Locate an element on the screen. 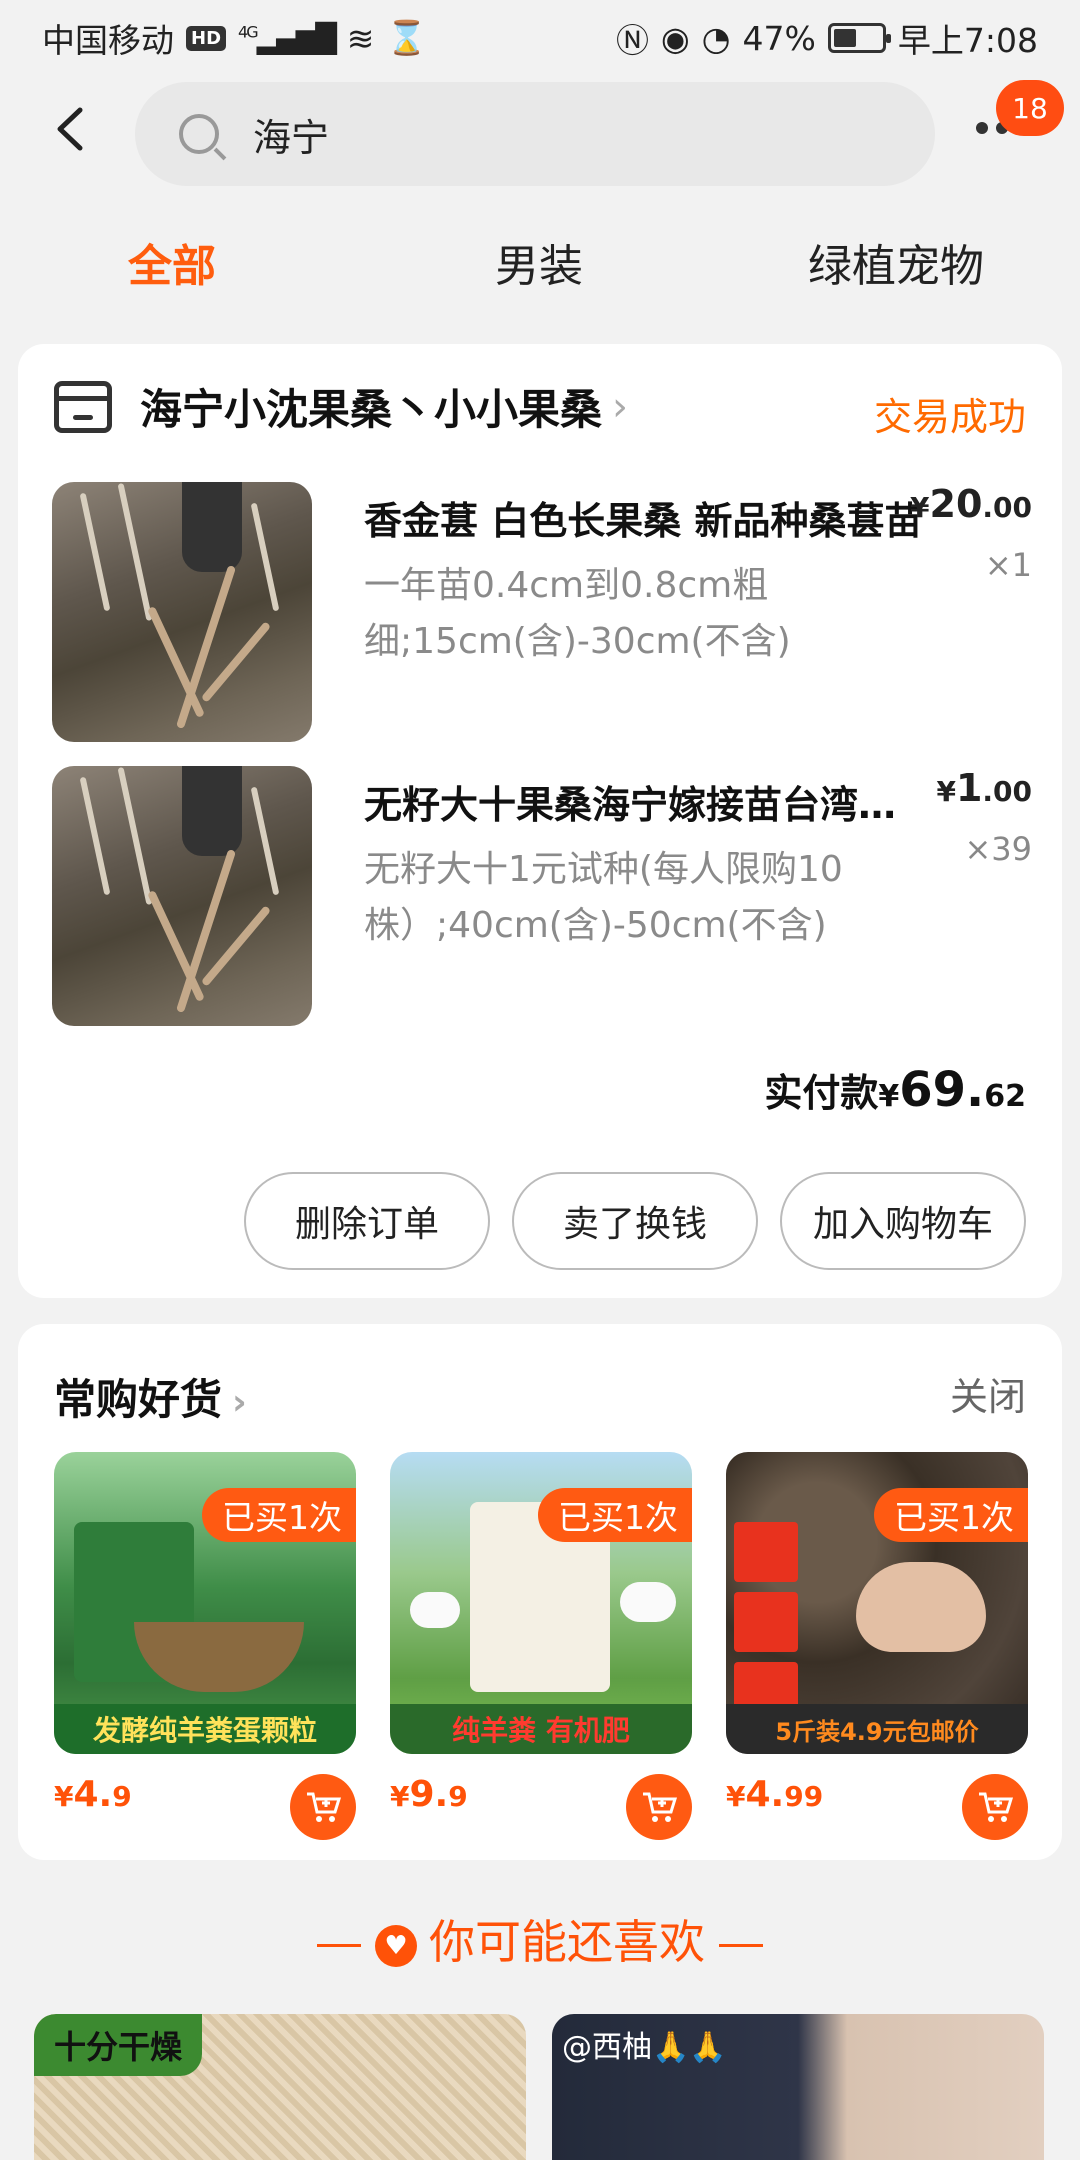  shop-row: 海宁小沈果桑丶小小果桑 › is located at coordinates (341, 406).